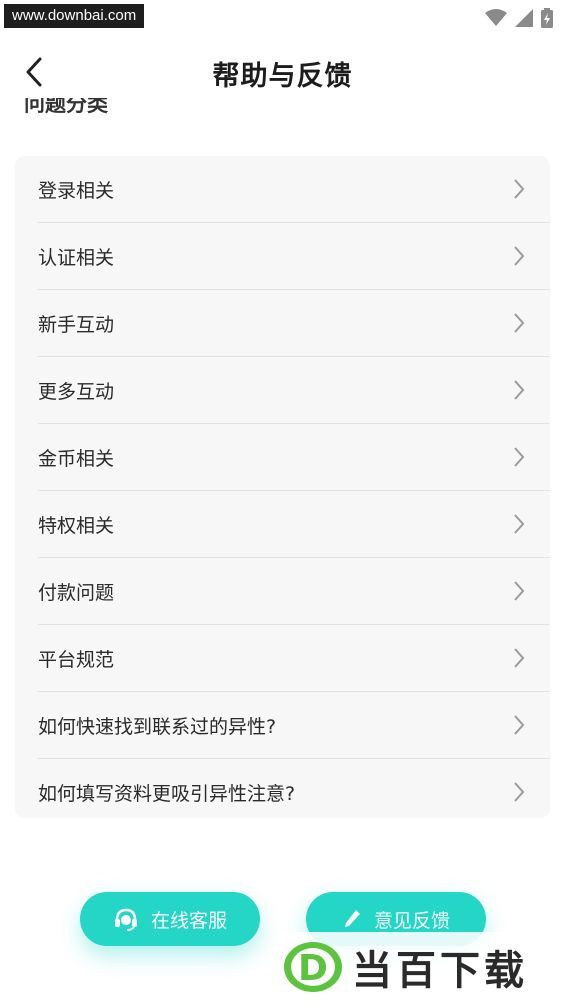  What do you see at coordinates (294, 256) in the screenshot?
I see `faq-item: 认证相关` at bounding box center [294, 256].